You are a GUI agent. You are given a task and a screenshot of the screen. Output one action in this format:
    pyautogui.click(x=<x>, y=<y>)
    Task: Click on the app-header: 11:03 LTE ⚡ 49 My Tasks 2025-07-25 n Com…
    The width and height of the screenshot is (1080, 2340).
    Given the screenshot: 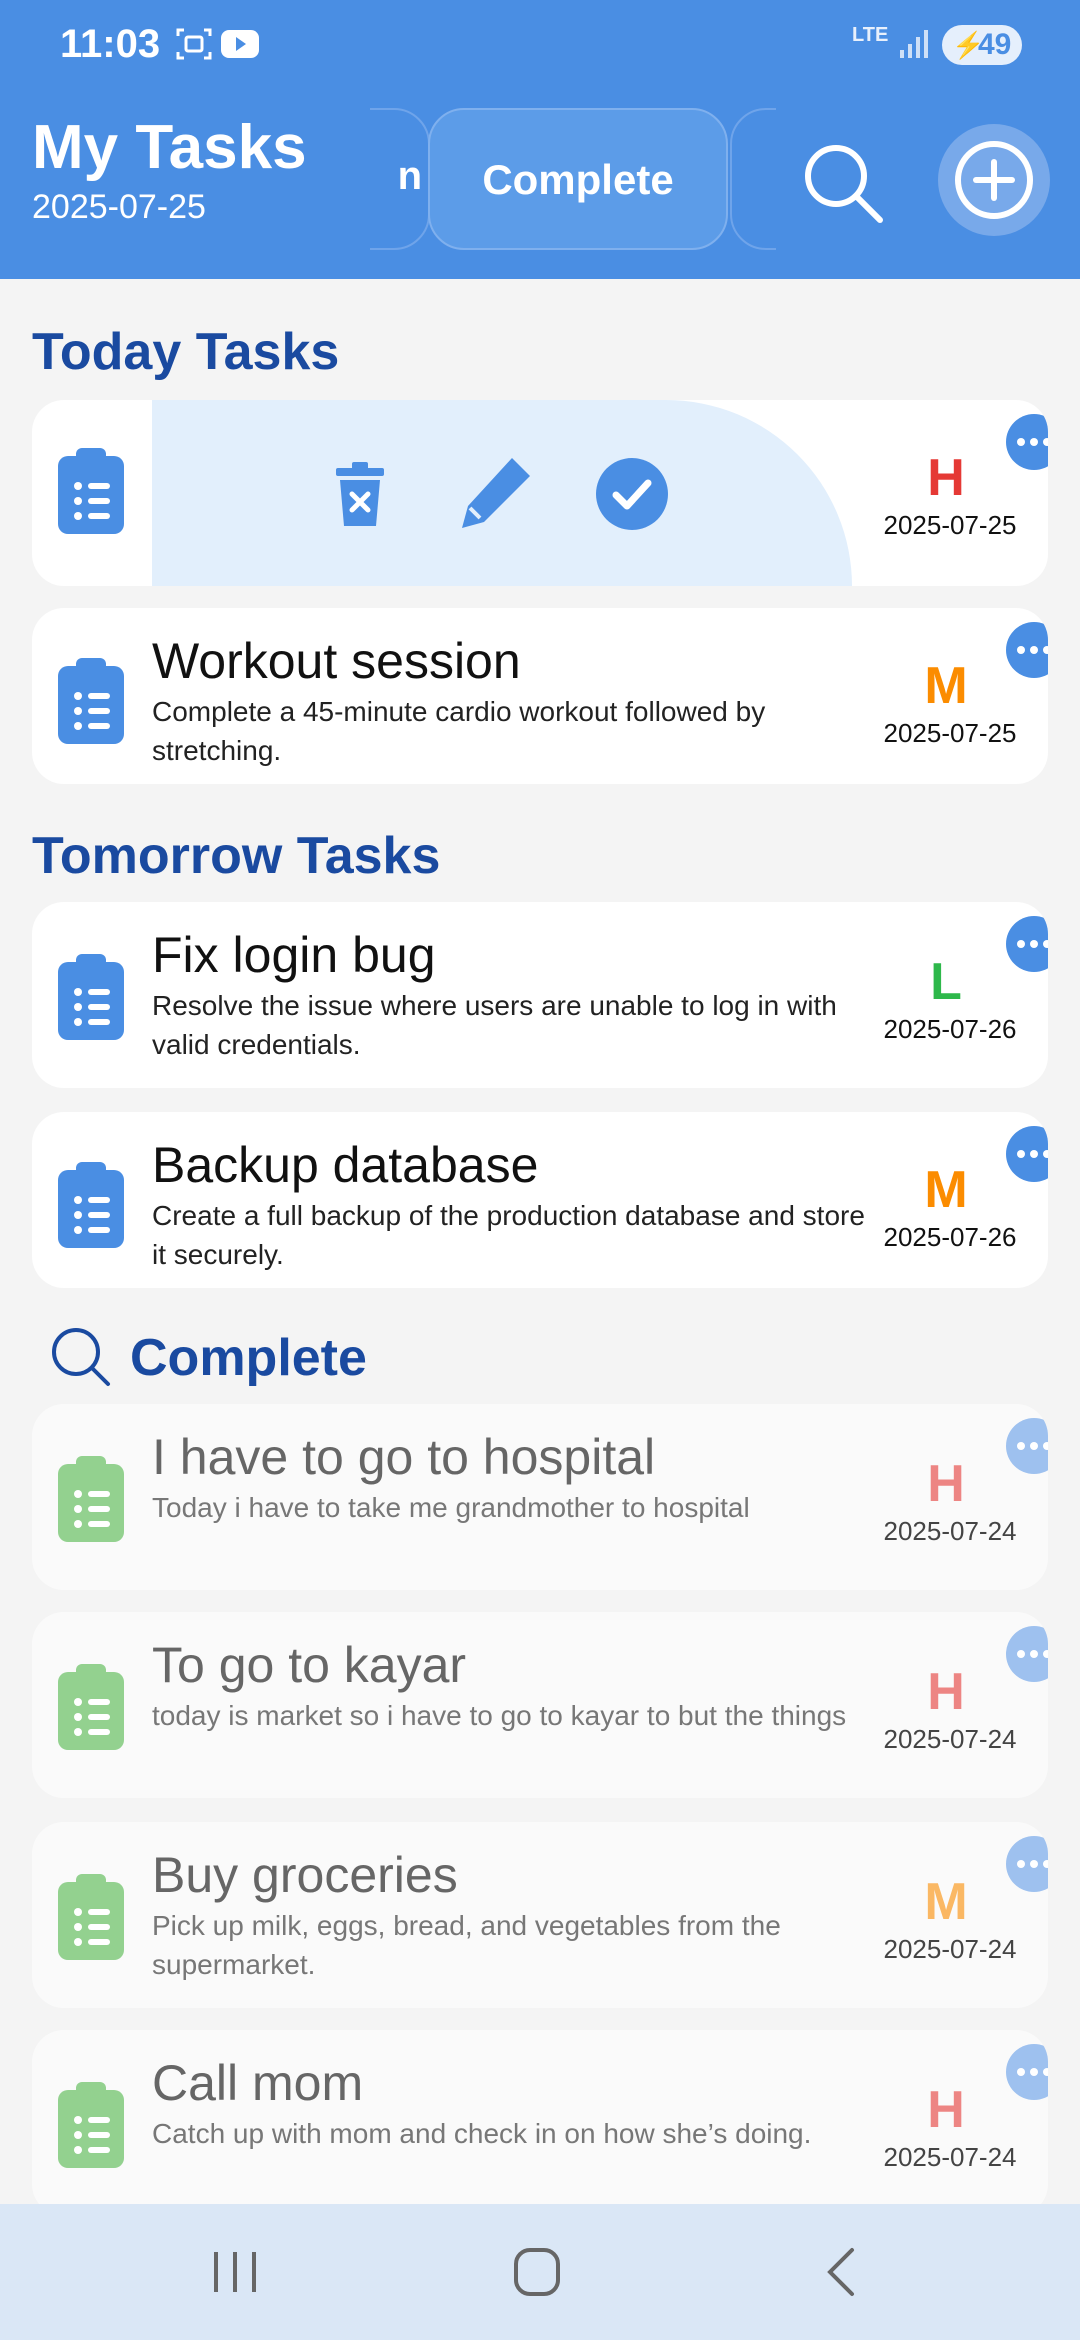 What is the action you would take?
    pyautogui.click(x=540, y=139)
    